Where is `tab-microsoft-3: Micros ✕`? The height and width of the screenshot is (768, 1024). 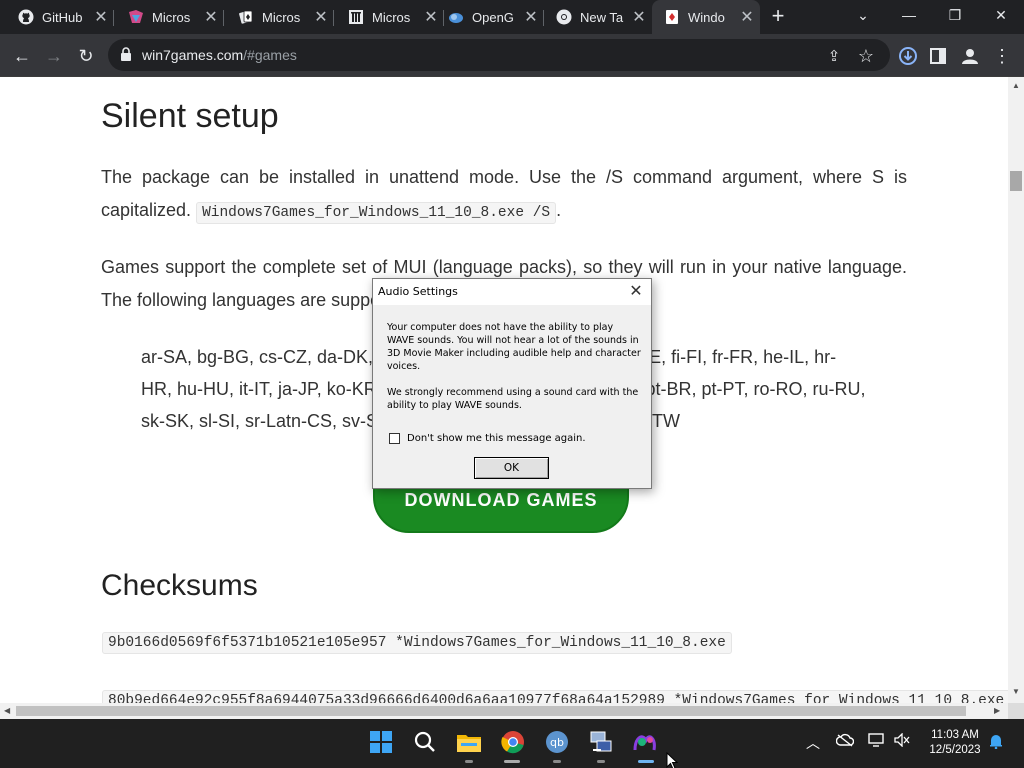
tab-microsoft-3: Micros ✕ is located at coordinates (390, 17).